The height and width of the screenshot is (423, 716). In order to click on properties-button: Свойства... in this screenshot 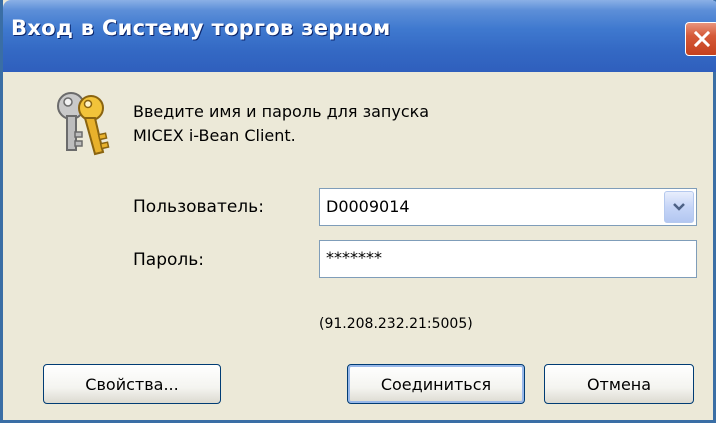, I will do `click(132, 384)`.